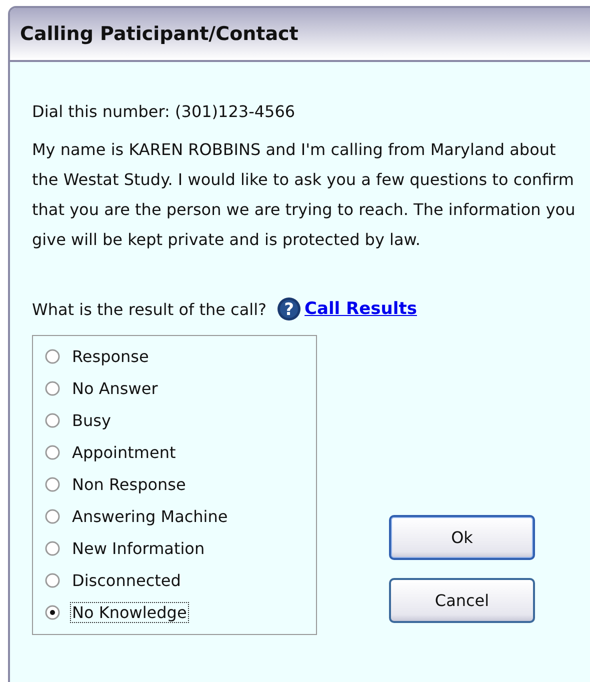 The height and width of the screenshot is (682, 590). What do you see at coordinates (138, 548) in the screenshot?
I see `radio-label: New Information` at bounding box center [138, 548].